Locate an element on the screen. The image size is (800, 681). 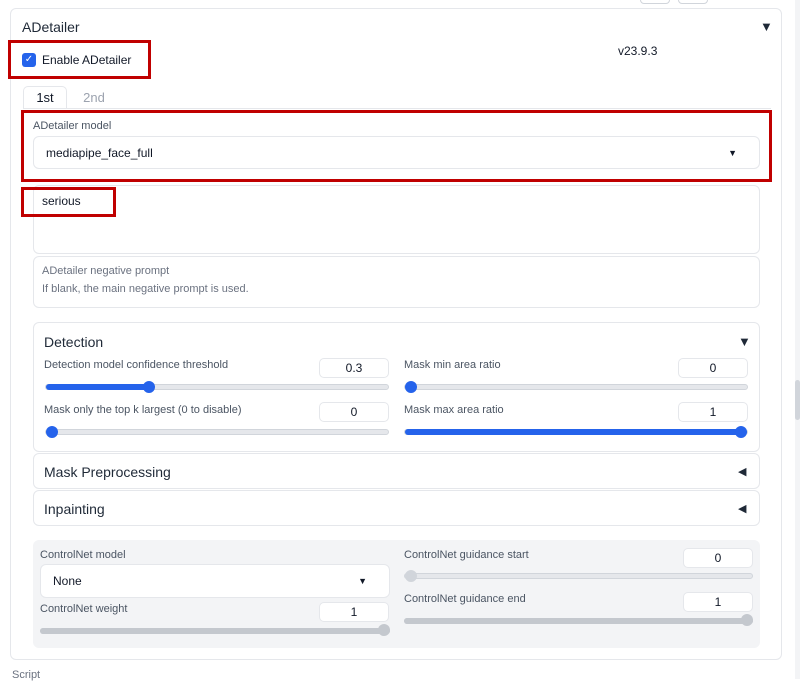
negative-prompt-textarea is located at coordinates (396, 282).